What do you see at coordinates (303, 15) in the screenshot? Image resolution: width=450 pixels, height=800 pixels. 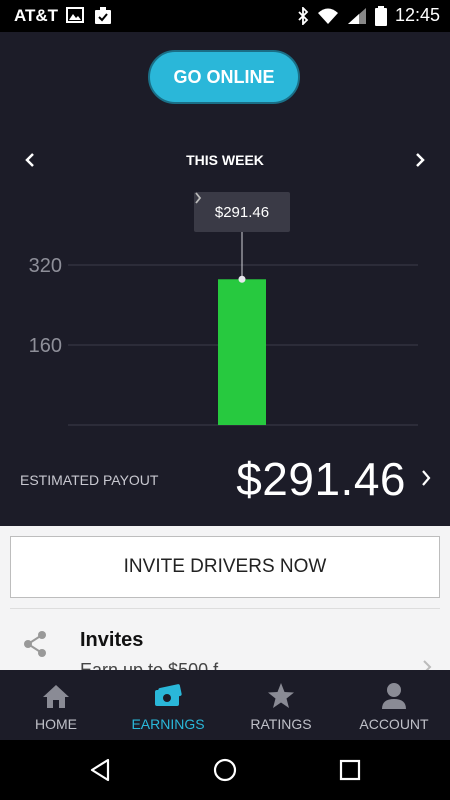 I see `bluetooth-icon` at bounding box center [303, 15].